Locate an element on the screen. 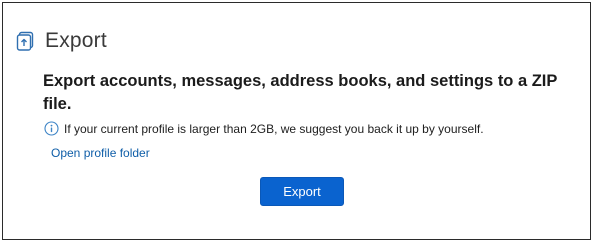  export-icon is located at coordinates (26, 41).